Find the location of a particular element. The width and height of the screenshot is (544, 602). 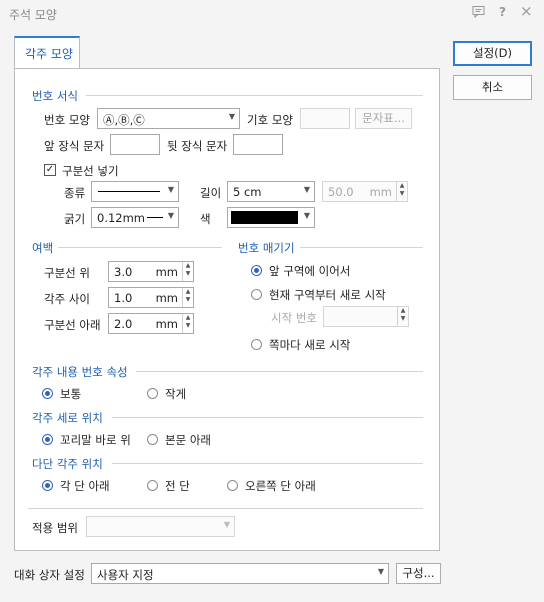

section-number-format: 번호 서식 is located at coordinates (55, 96).